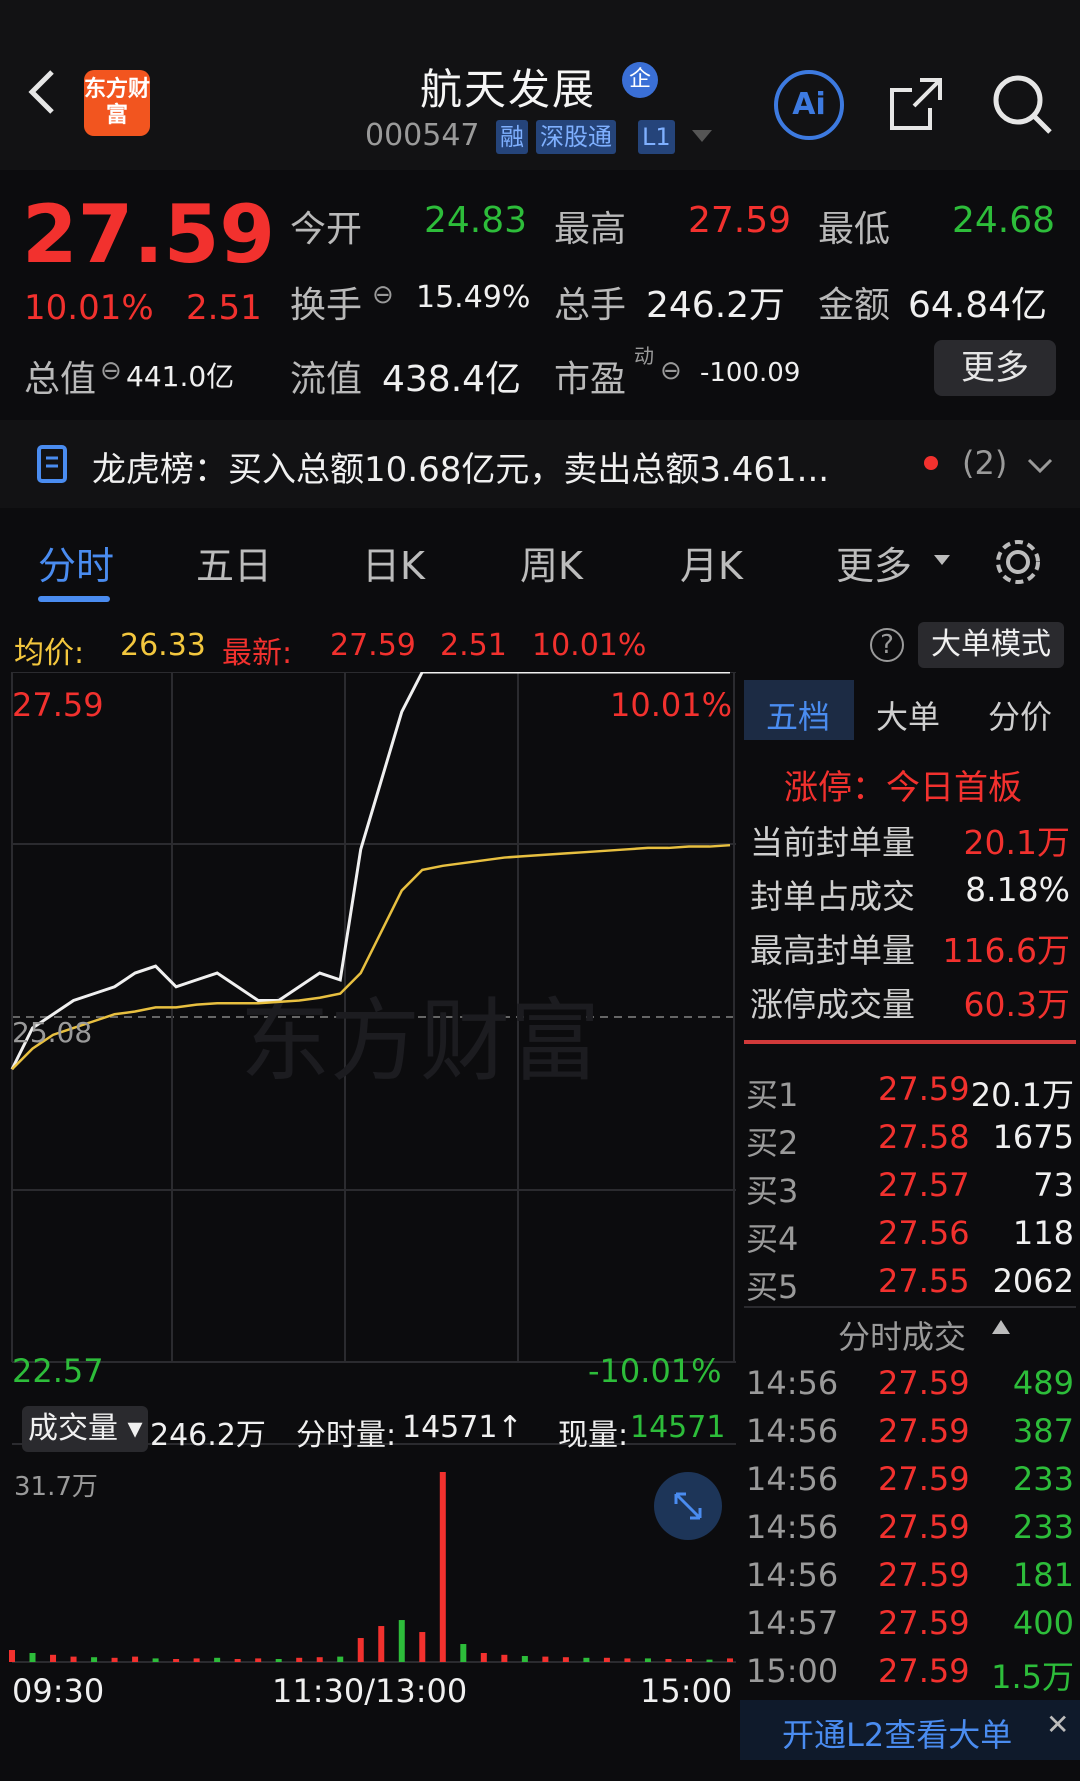 The height and width of the screenshot is (1781, 1080). I want to click on latest-pct: 10.01%, so click(589, 645).